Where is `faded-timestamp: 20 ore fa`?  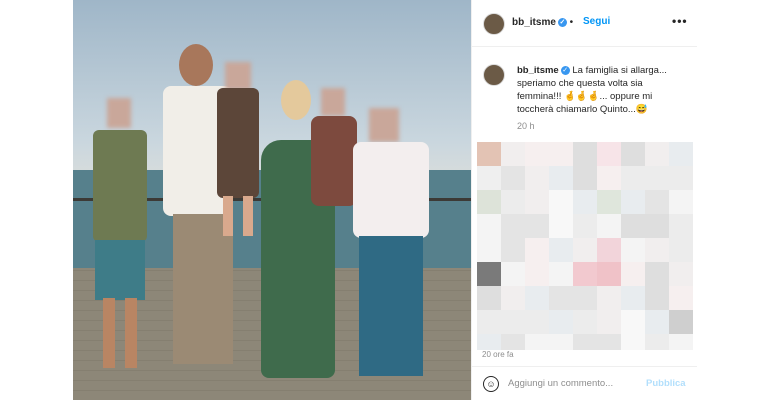
faded-timestamp: 20 ore fa is located at coordinates (498, 354).